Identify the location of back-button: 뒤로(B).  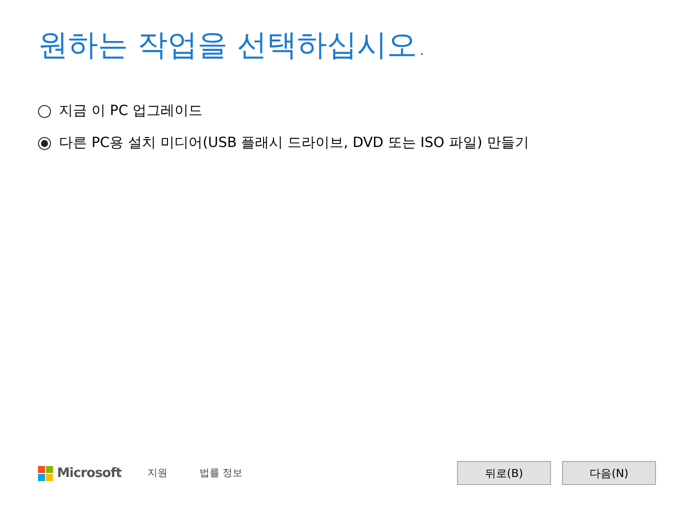
(504, 473).